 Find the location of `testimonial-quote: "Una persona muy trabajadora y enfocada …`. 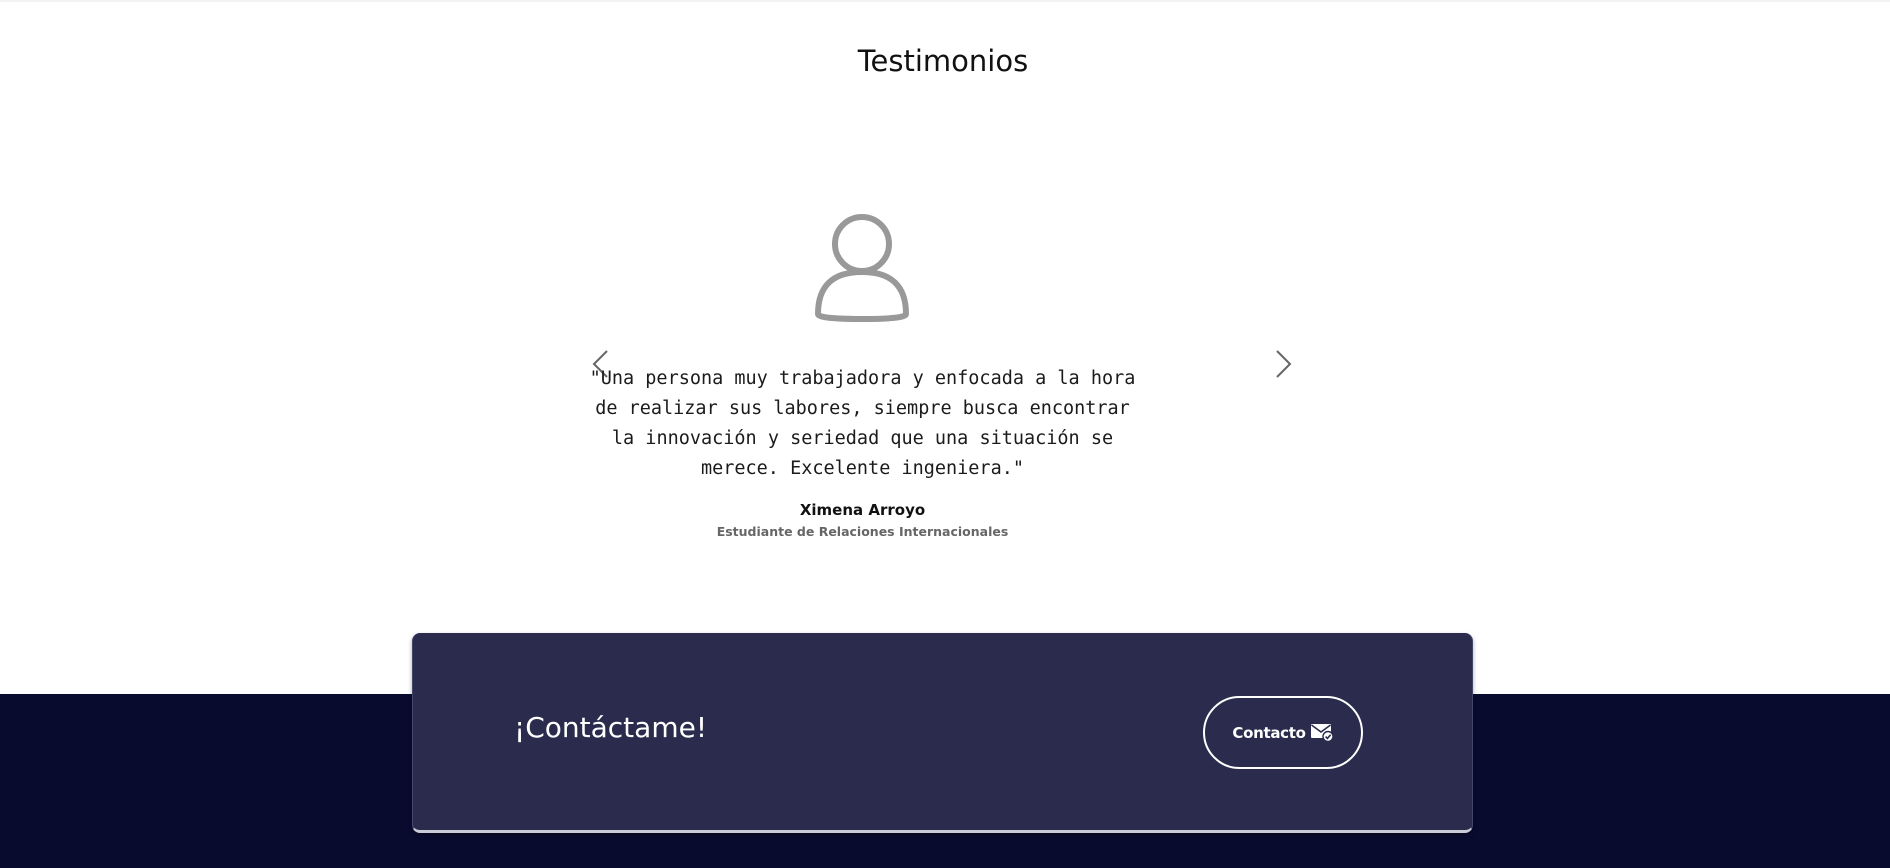

testimonial-quote: "Una persona muy trabajadora y enfocada … is located at coordinates (862, 423).